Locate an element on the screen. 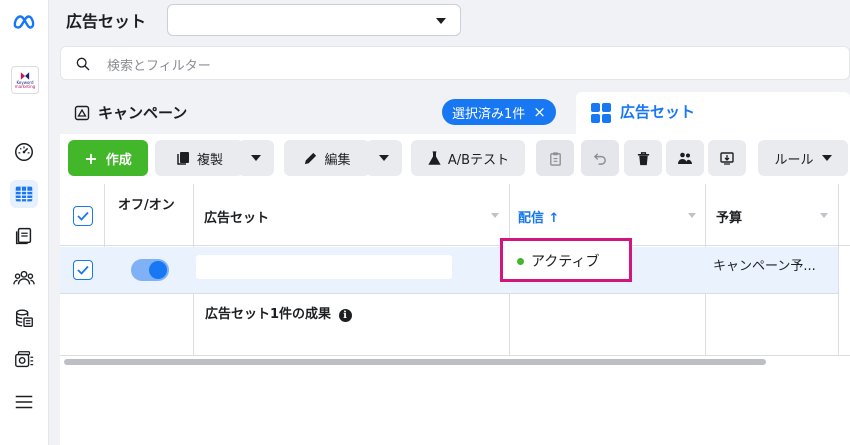 The width and height of the screenshot is (850, 445). results-summary-label: 広告セット1件の成果 is located at coordinates (268, 314).